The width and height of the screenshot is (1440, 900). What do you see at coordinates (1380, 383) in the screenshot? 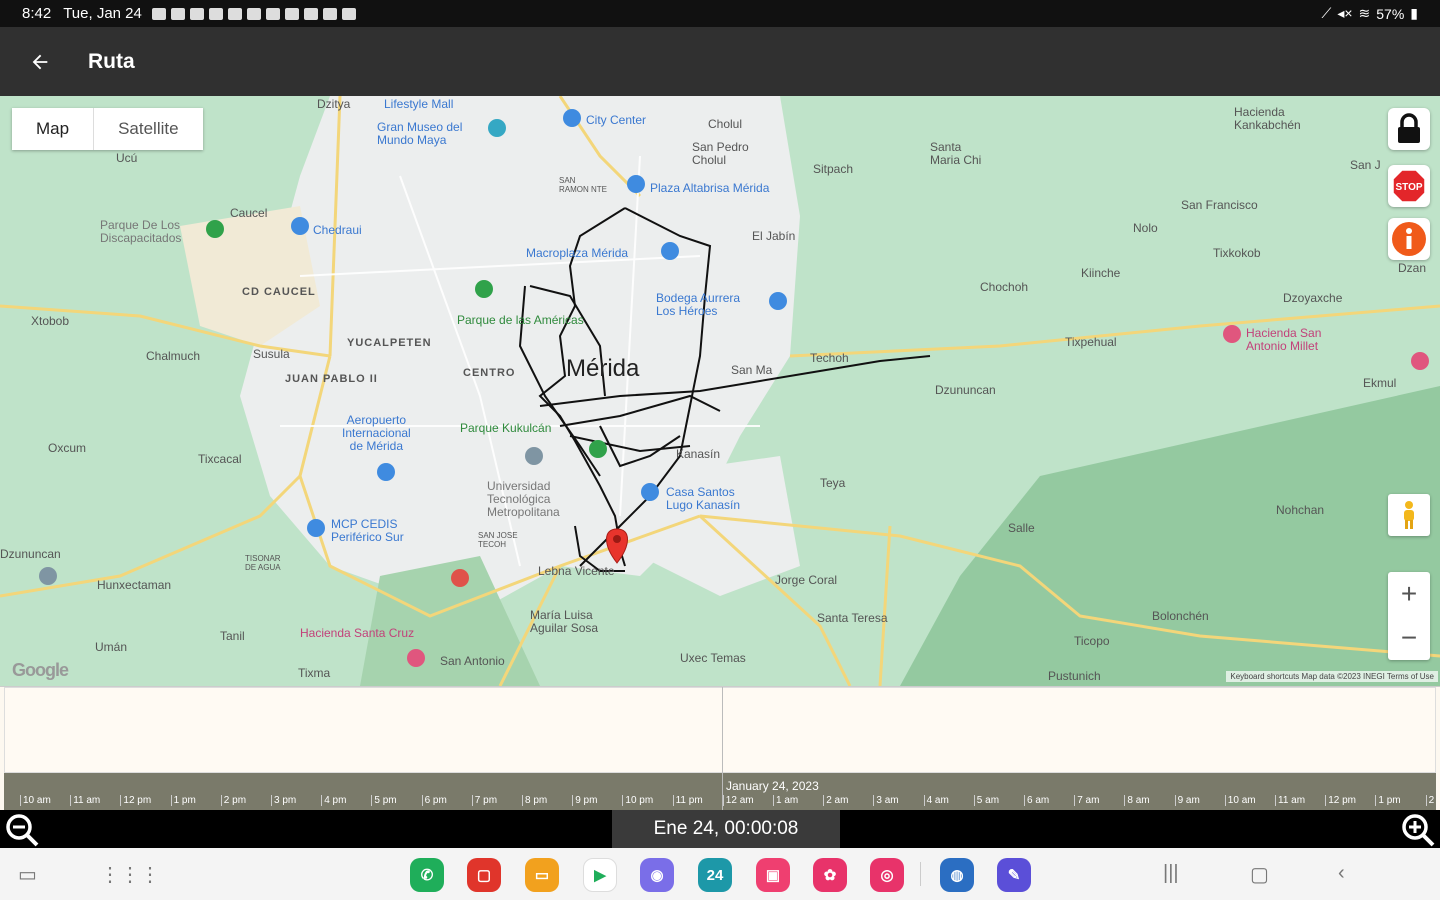
I see `map-label: Ekmul` at bounding box center [1380, 383].